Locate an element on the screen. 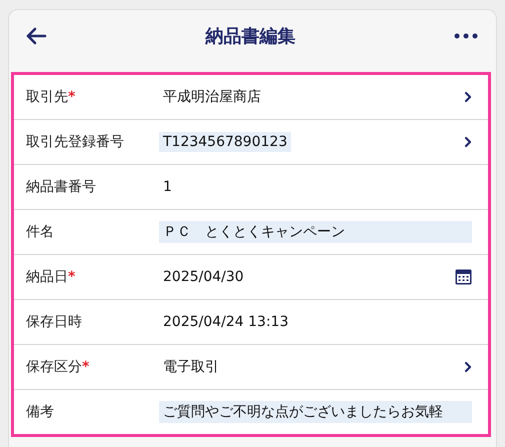 Image resolution: width=505 pixels, height=447 pixels. field-label: 保存区分 is located at coordinates (54, 367).